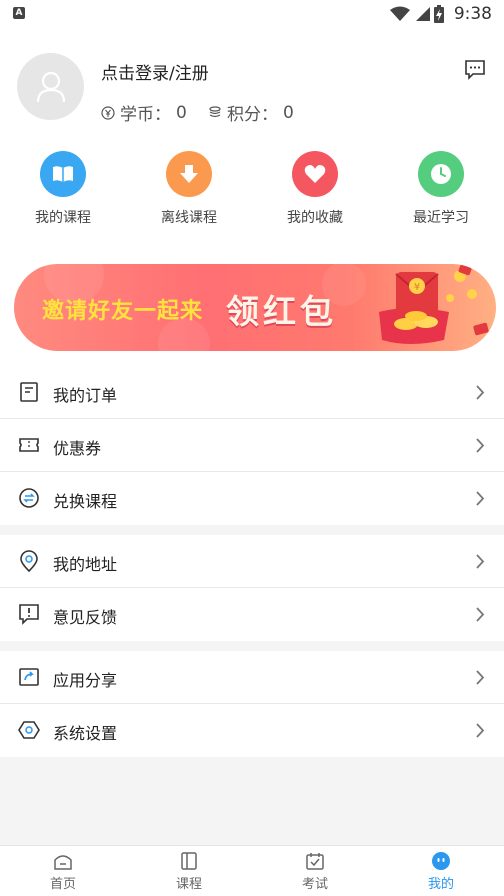 The width and height of the screenshot is (504, 896). I want to click on coin-icon, so click(108, 112).